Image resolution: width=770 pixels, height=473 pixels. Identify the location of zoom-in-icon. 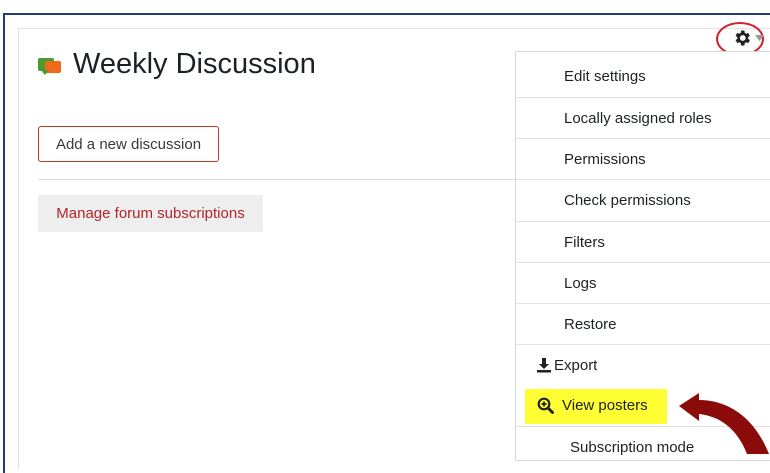
(545, 405).